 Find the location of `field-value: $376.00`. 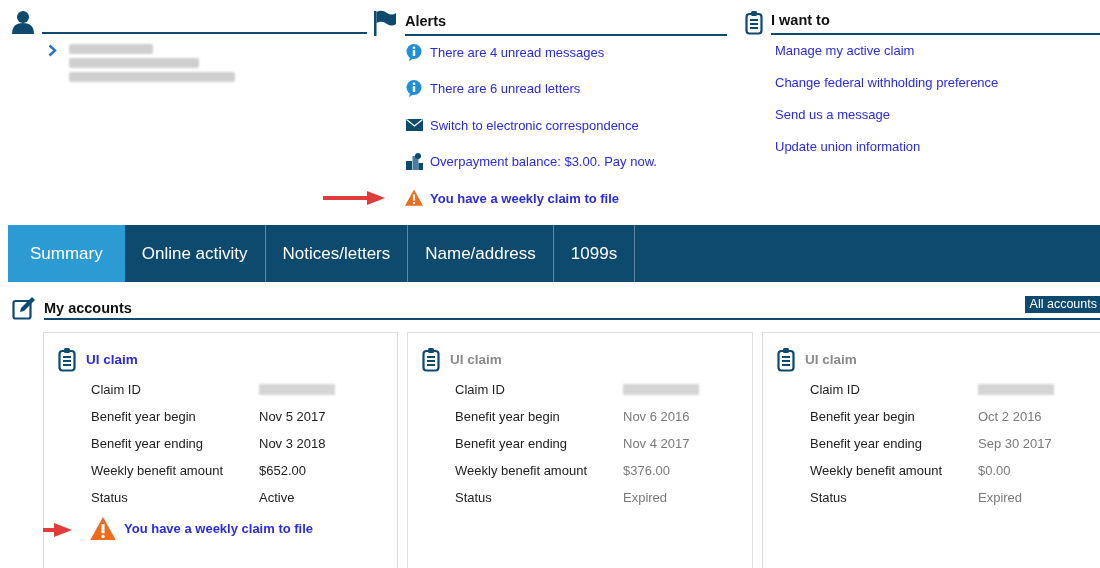

field-value: $376.00 is located at coordinates (647, 470).